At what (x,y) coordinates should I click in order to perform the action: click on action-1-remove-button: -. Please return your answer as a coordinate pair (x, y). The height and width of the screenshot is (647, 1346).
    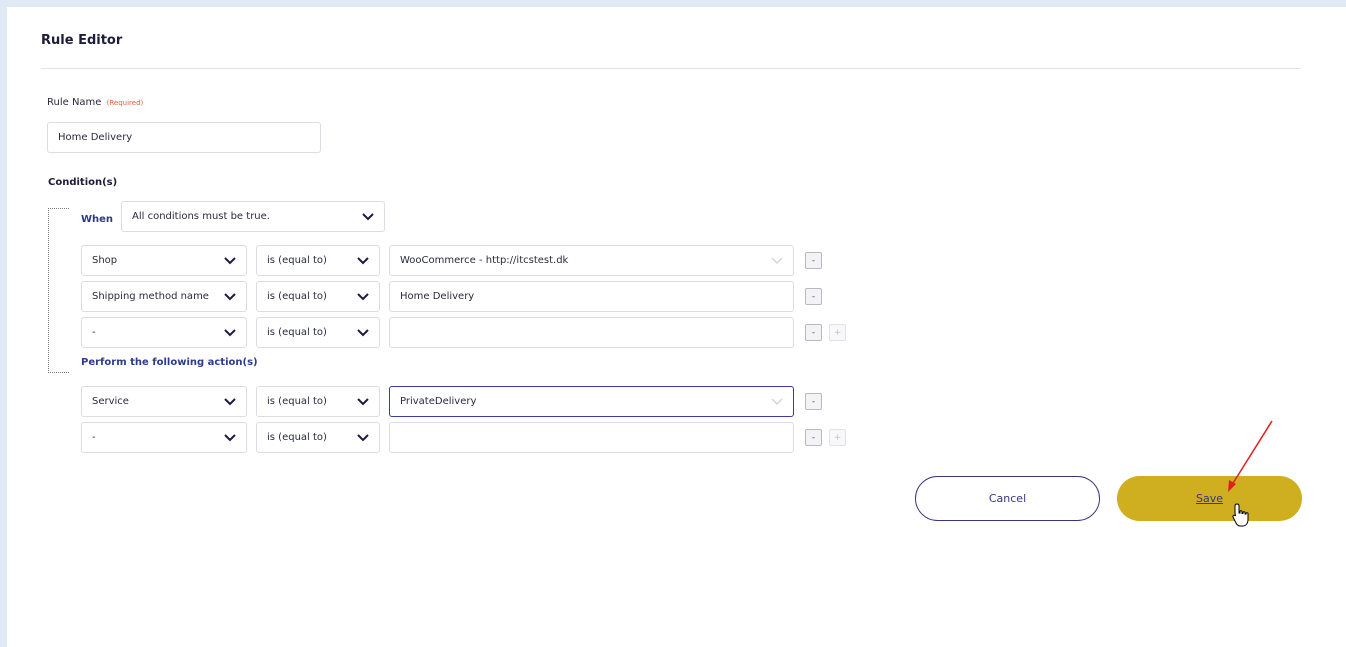
    Looking at the image, I should click on (813, 401).